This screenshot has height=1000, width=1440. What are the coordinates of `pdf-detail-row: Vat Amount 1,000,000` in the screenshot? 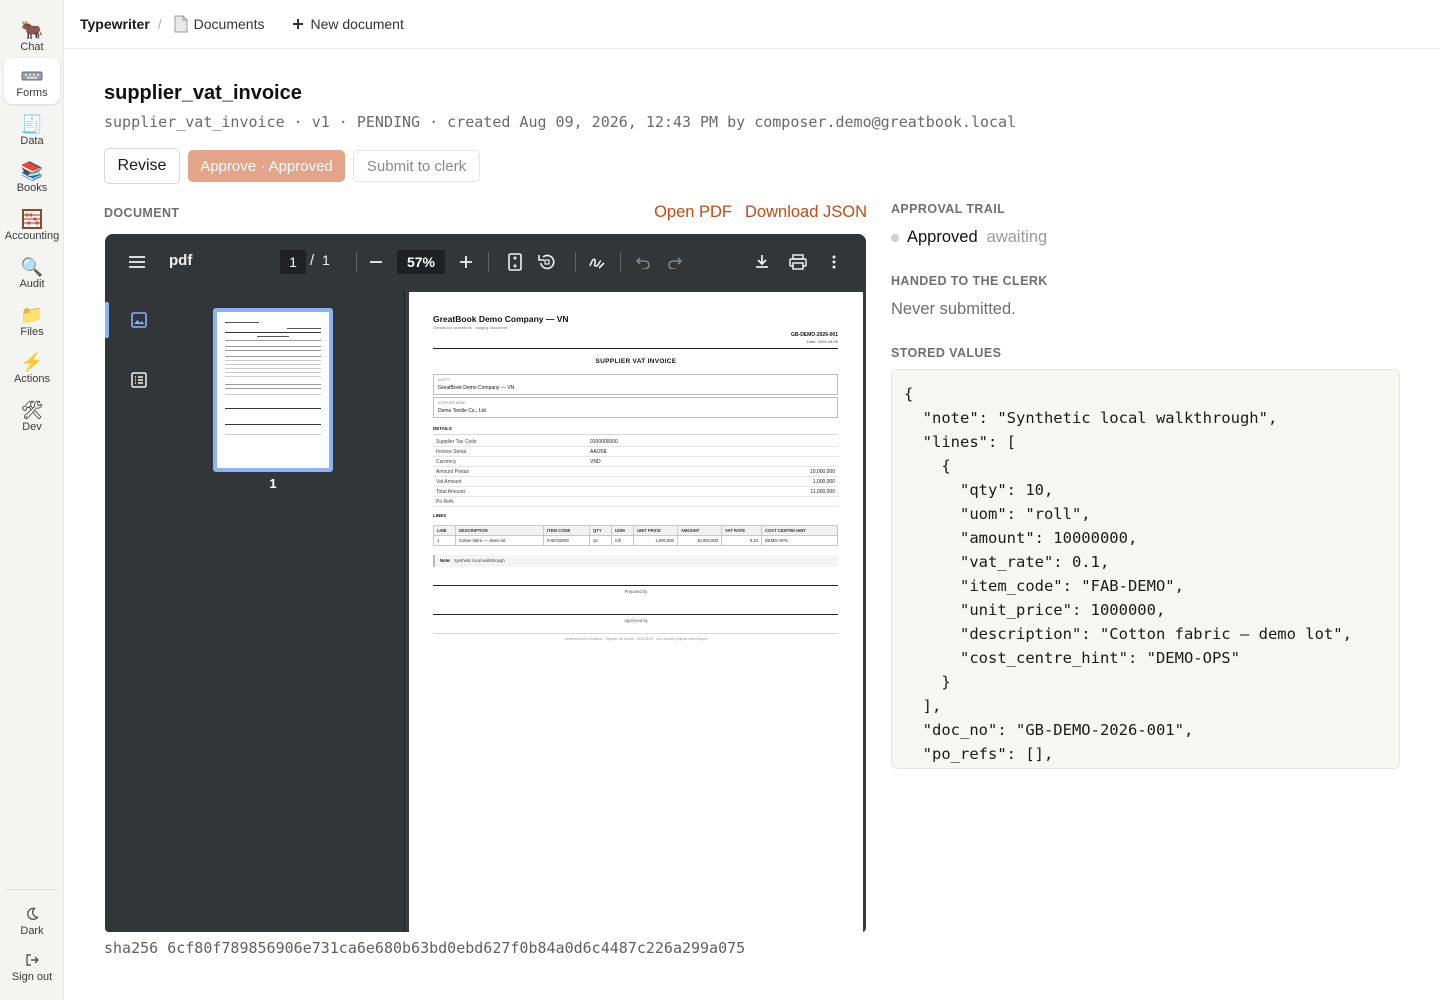 It's located at (635, 482).